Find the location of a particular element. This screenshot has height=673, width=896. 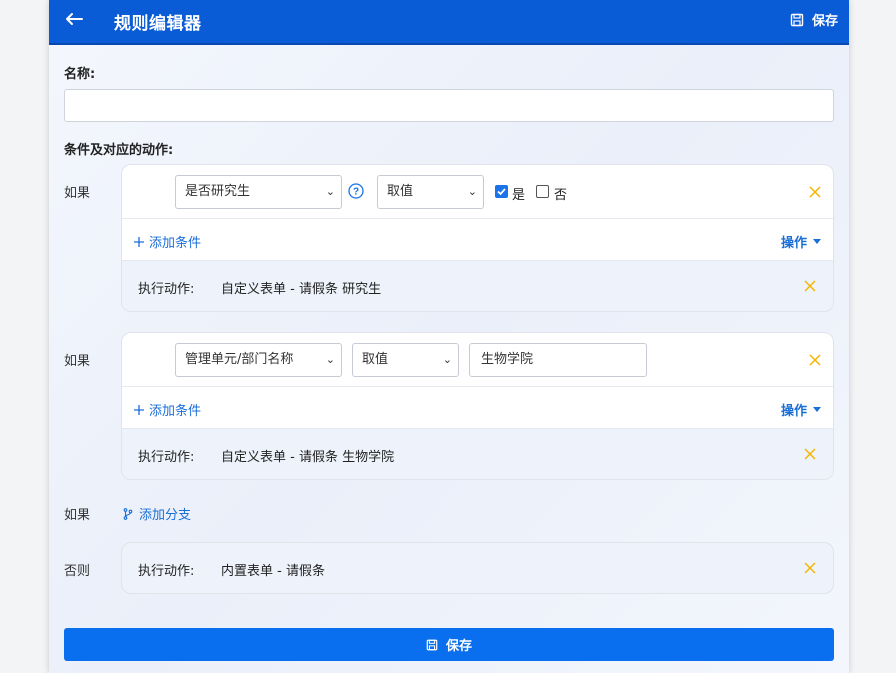

yes-checkbox is located at coordinates (501, 191).